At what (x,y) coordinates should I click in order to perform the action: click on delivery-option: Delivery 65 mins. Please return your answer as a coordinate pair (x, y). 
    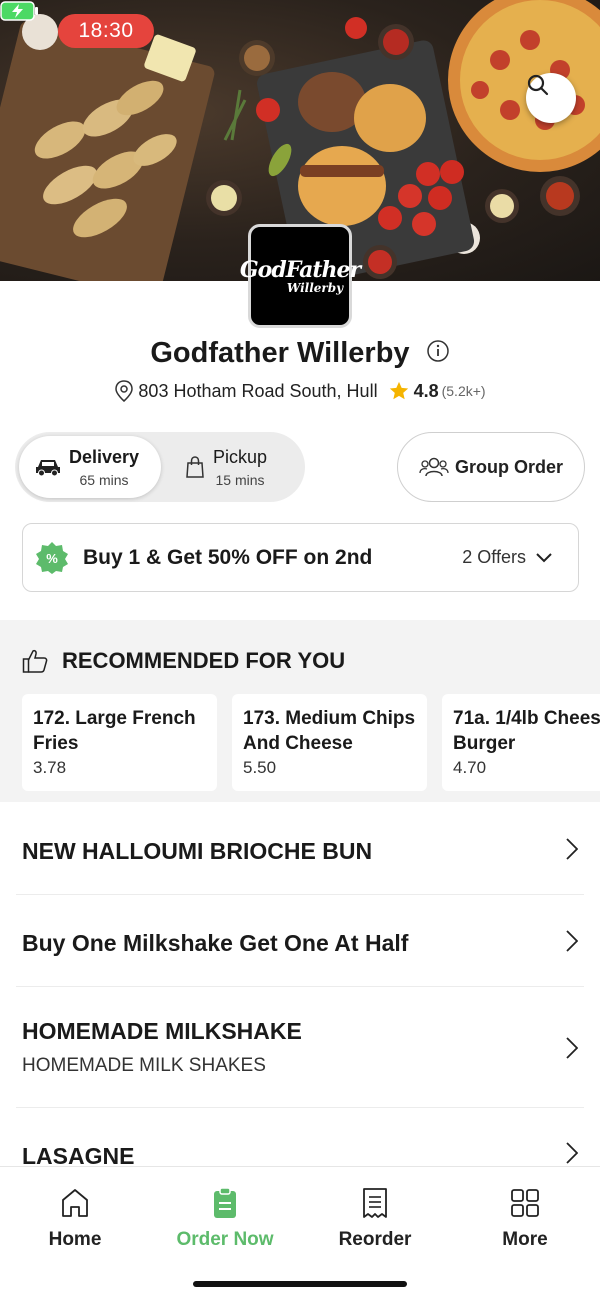
    Looking at the image, I should click on (90, 467).